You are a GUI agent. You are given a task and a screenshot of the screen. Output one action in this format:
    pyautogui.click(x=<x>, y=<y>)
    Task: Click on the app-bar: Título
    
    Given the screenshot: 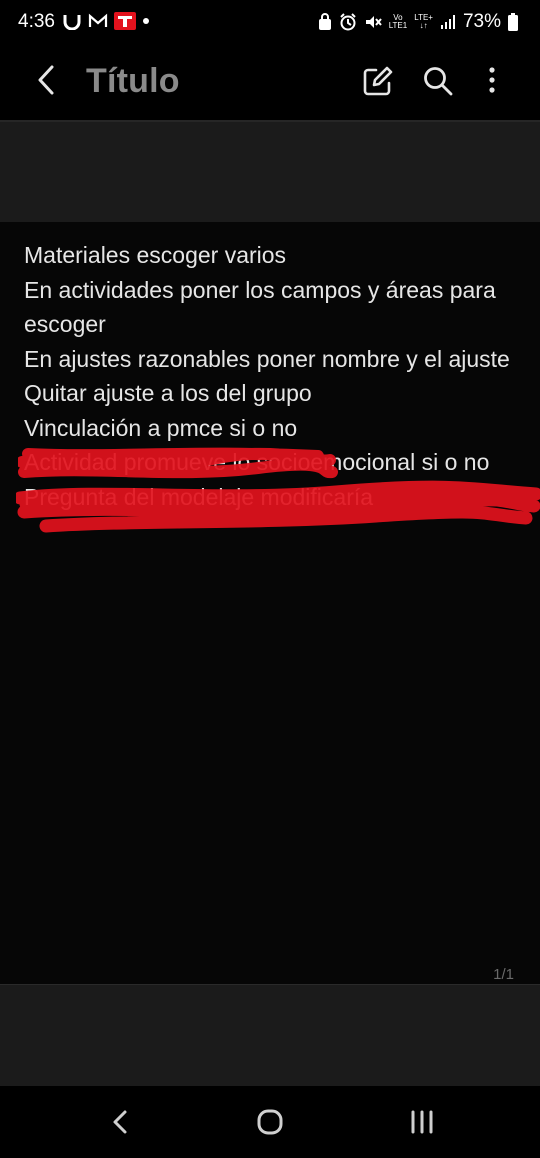 What is the action you would take?
    pyautogui.click(x=270, y=83)
    